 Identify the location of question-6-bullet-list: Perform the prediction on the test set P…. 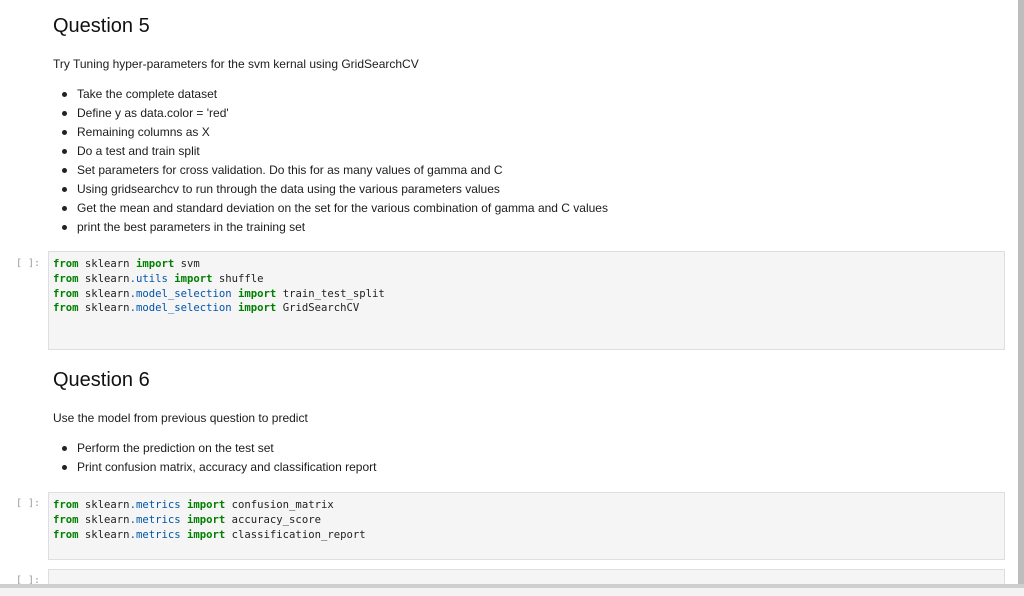
(214, 458).